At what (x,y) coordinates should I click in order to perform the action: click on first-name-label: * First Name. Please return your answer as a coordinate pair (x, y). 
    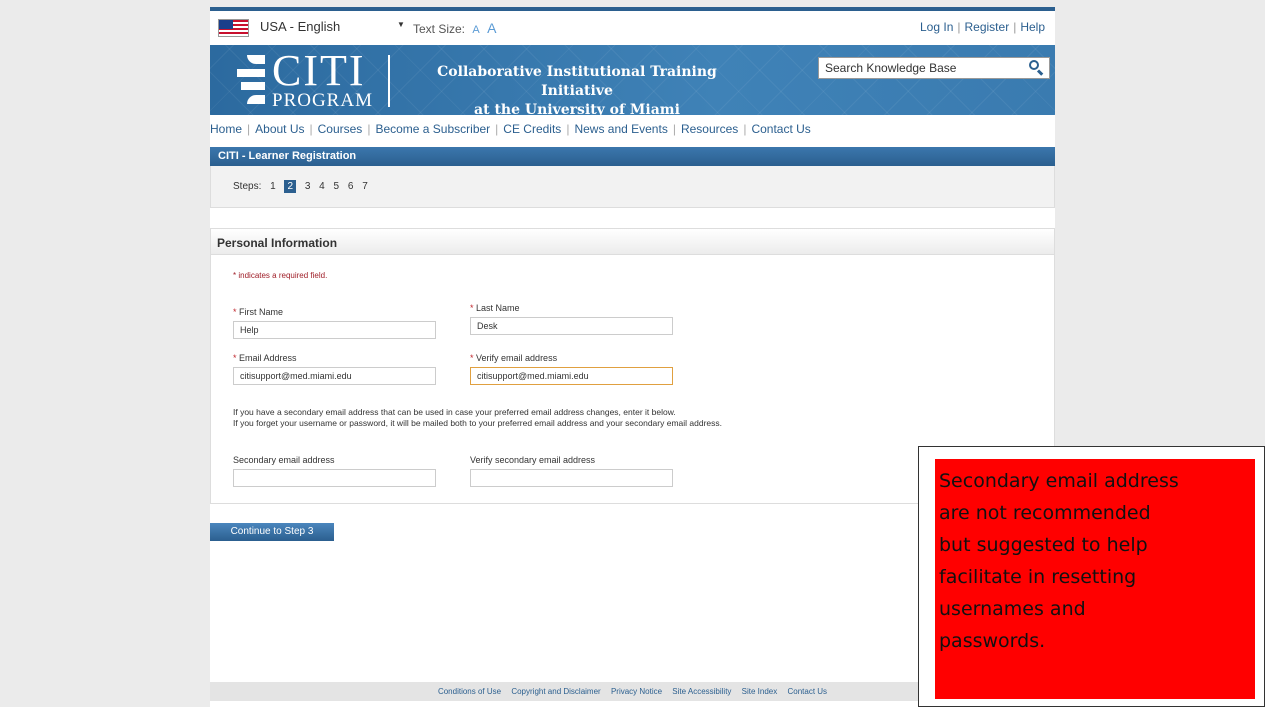
    Looking at the image, I should click on (258, 312).